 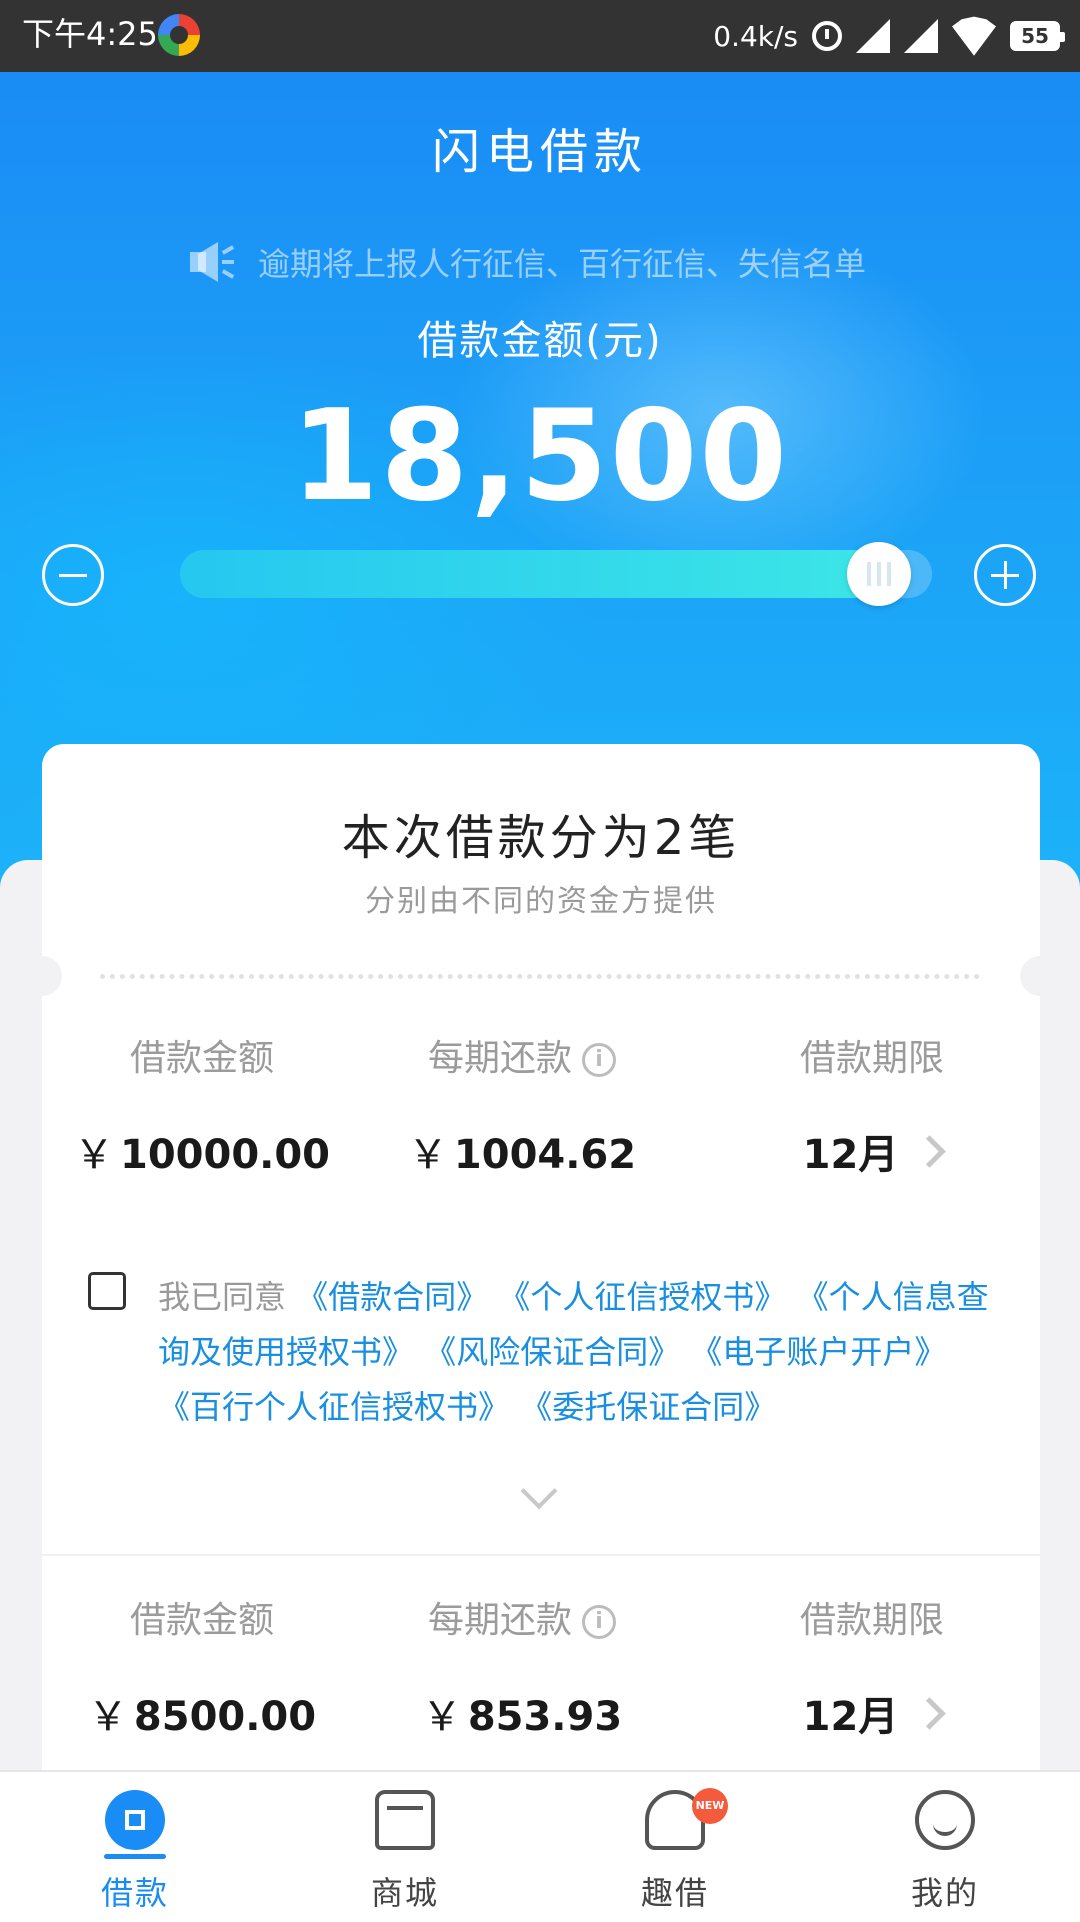 I want to click on amount-slider, so click(x=556, y=574).